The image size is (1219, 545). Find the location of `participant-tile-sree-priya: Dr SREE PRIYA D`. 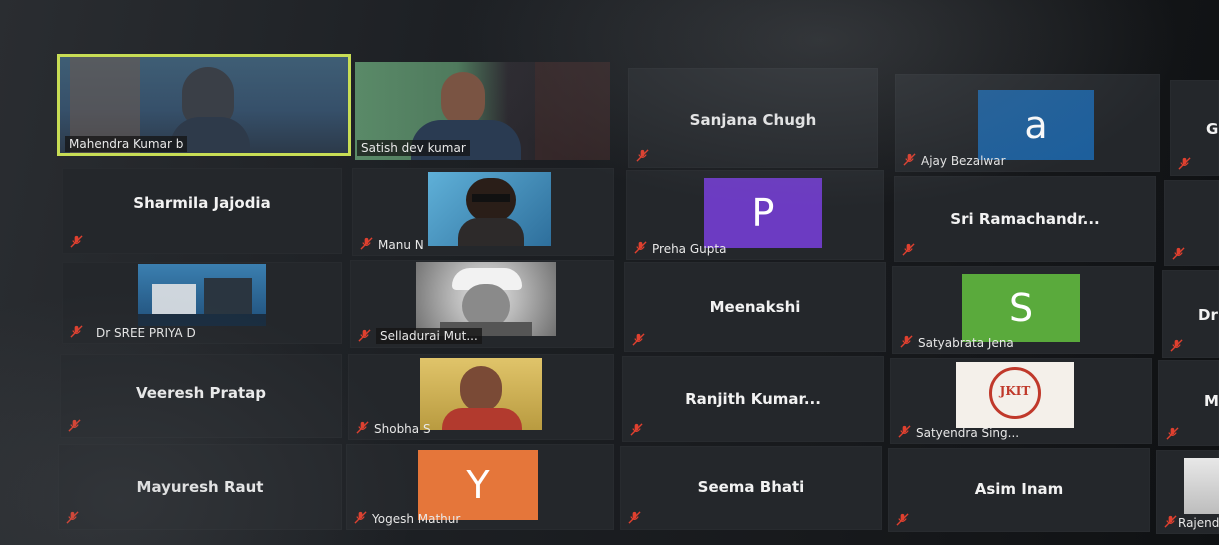

participant-tile-sree-priya: Dr SREE PRIYA D is located at coordinates (202, 303).